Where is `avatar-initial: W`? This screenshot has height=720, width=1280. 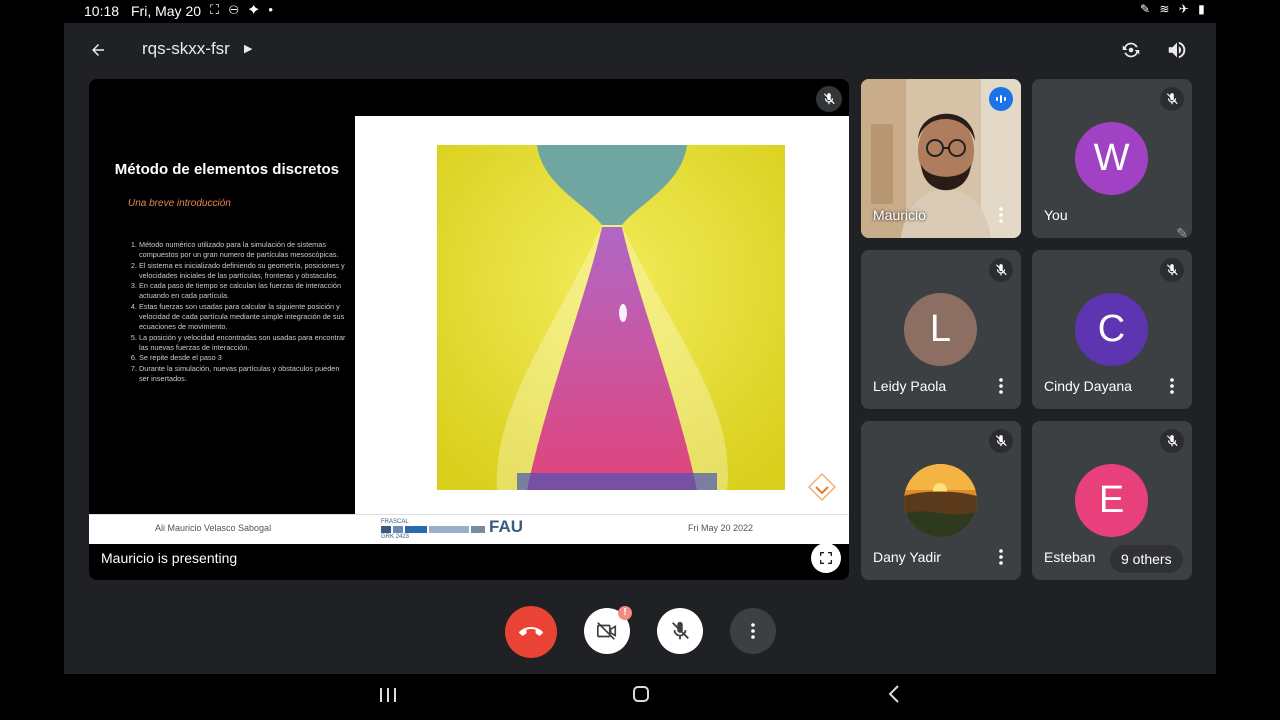 avatar-initial: W is located at coordinates (1111, 158).